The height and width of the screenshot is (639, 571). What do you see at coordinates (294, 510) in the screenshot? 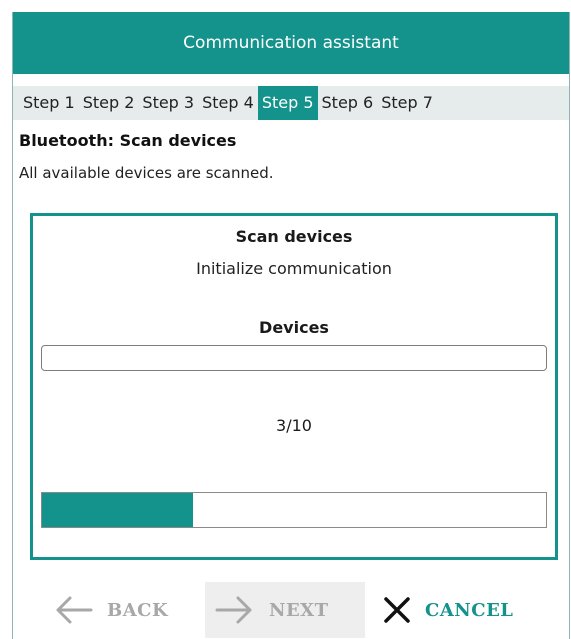
I see `scan-progress-bar` at bounding box center [294, 510].